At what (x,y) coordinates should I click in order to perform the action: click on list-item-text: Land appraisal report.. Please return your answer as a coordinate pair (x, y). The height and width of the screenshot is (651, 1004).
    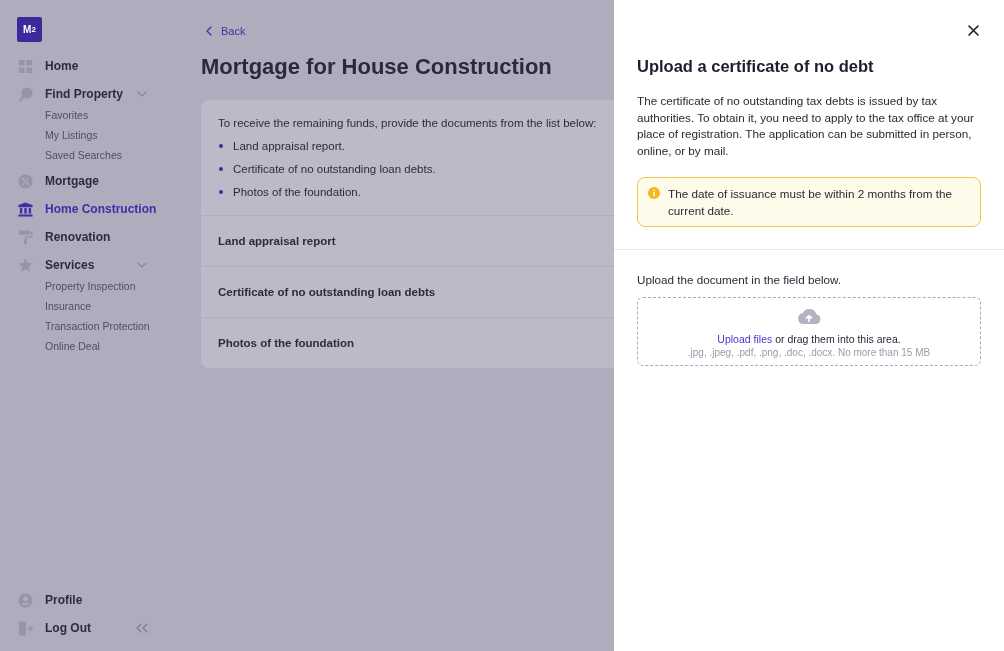
    Looking at the image, I should click on (289, 145).